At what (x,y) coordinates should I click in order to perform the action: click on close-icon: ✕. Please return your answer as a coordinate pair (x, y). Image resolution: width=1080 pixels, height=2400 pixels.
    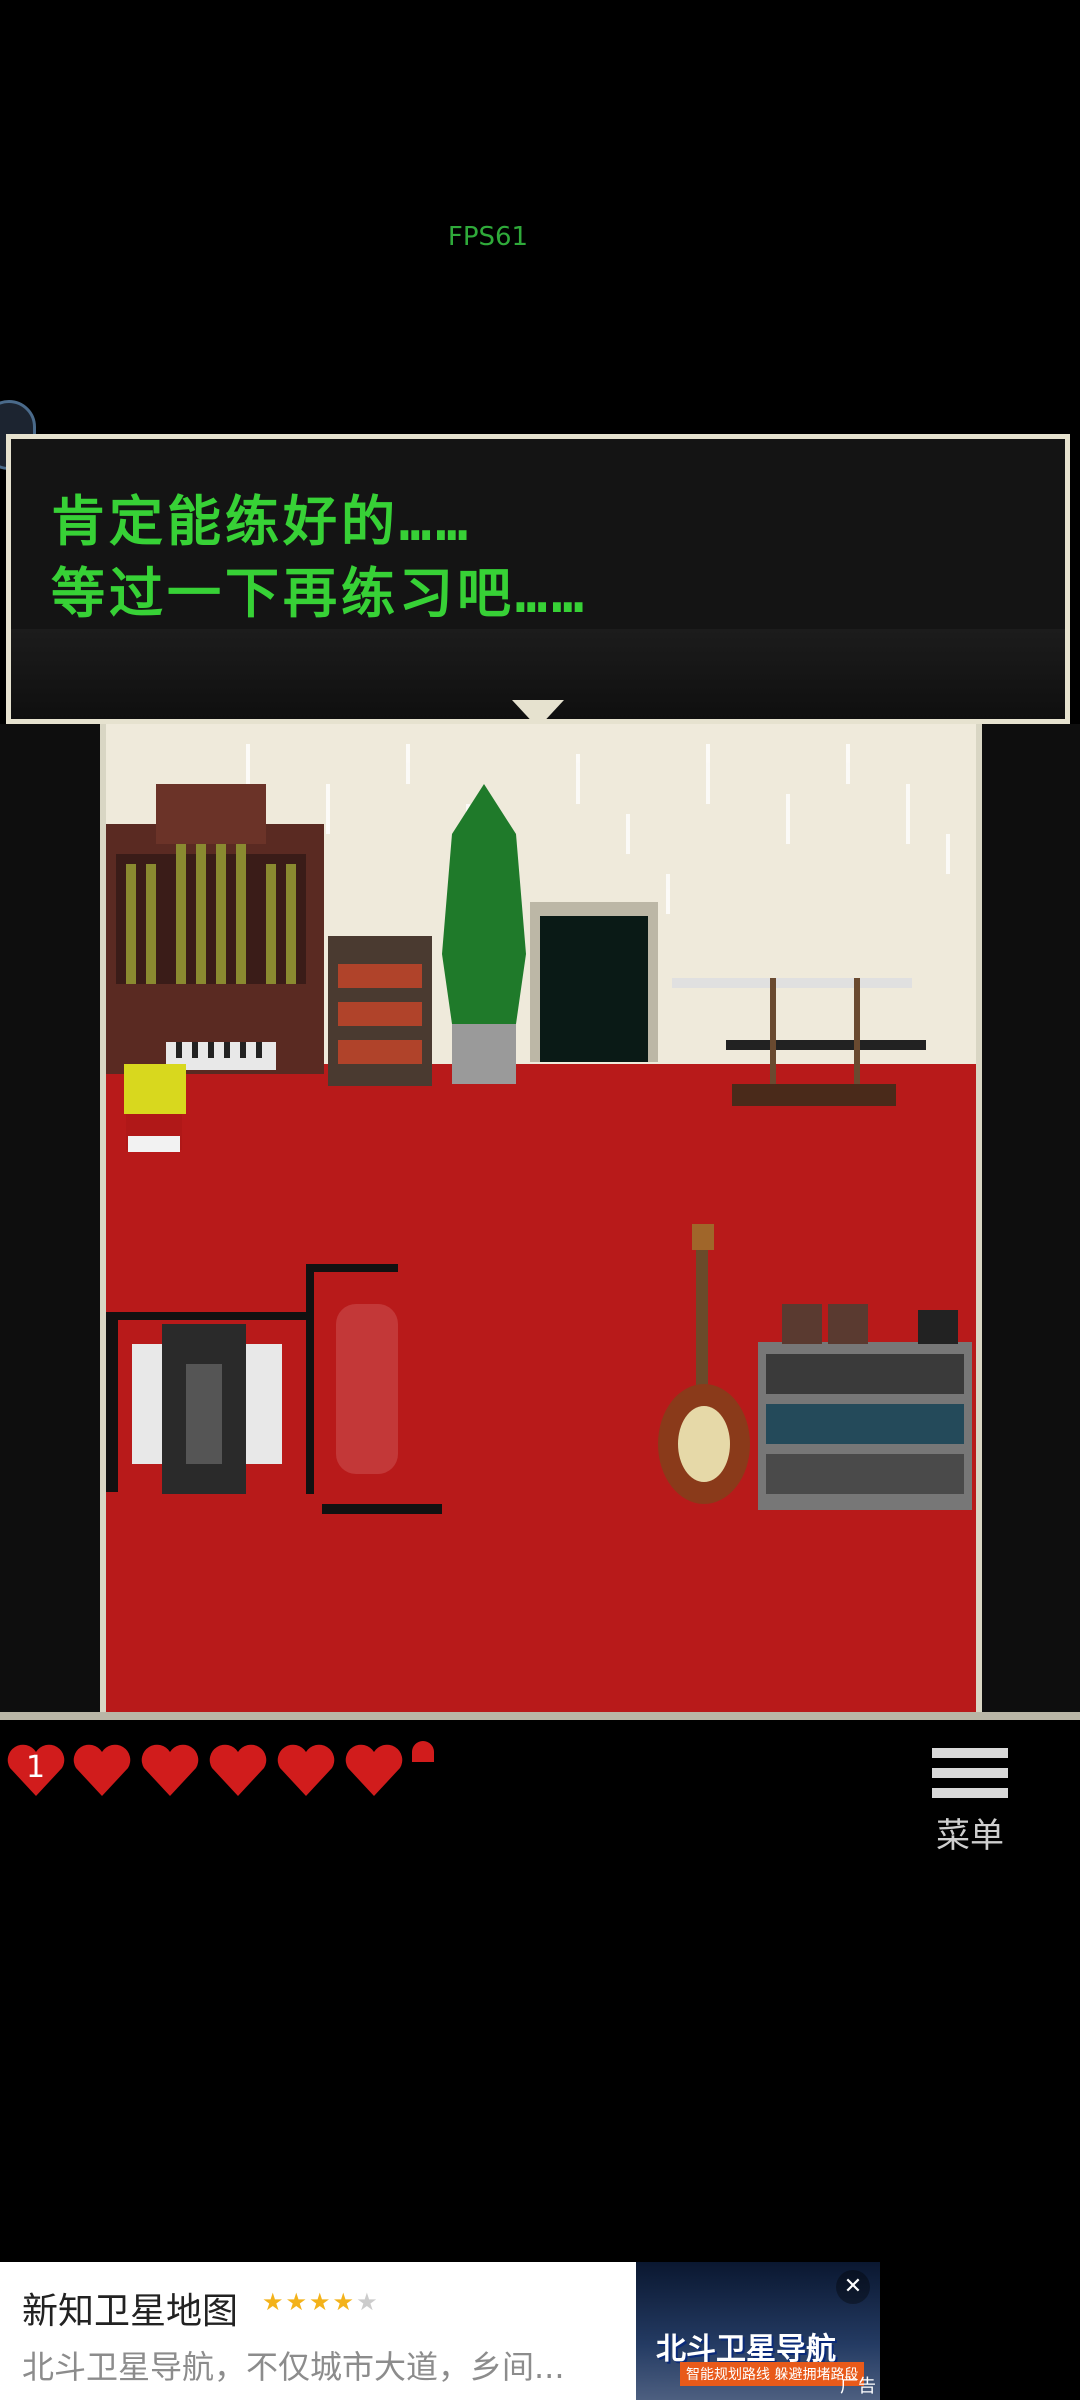
    Looking at the image, I should click on (853, 2287).